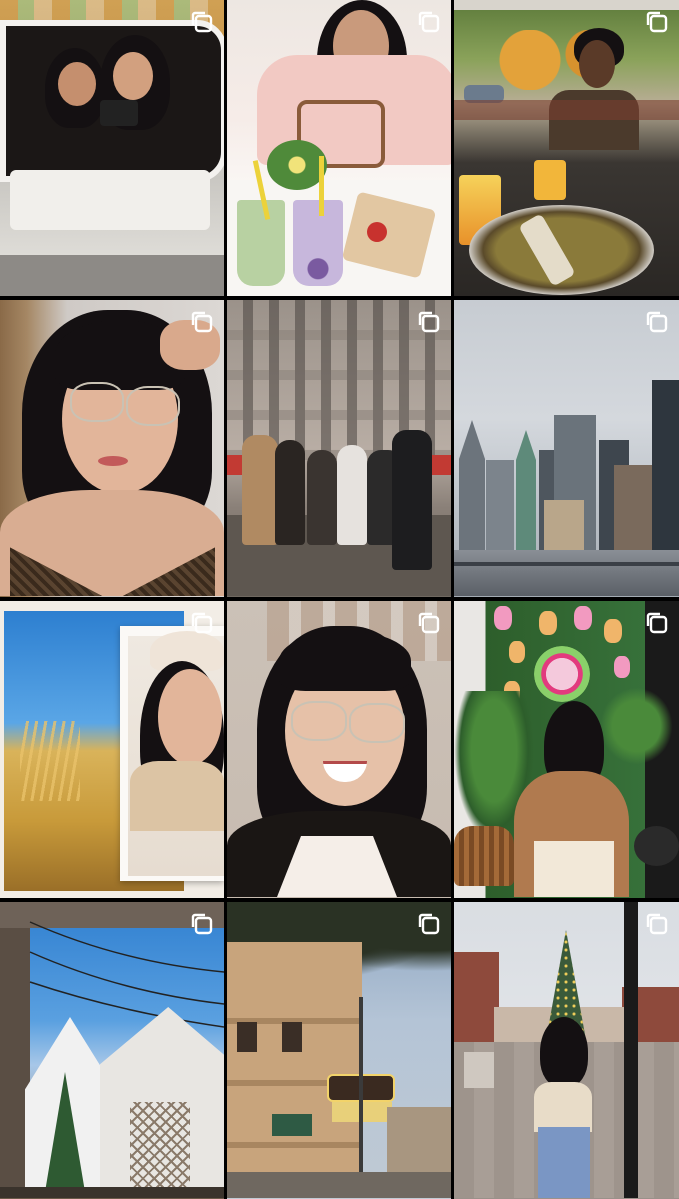 The width and height of the screenshot is (679, 1199). What do you see at coordinates (339, 448) in the screenshot?
I see `post-group-photo` at bounding box center [339, 448].